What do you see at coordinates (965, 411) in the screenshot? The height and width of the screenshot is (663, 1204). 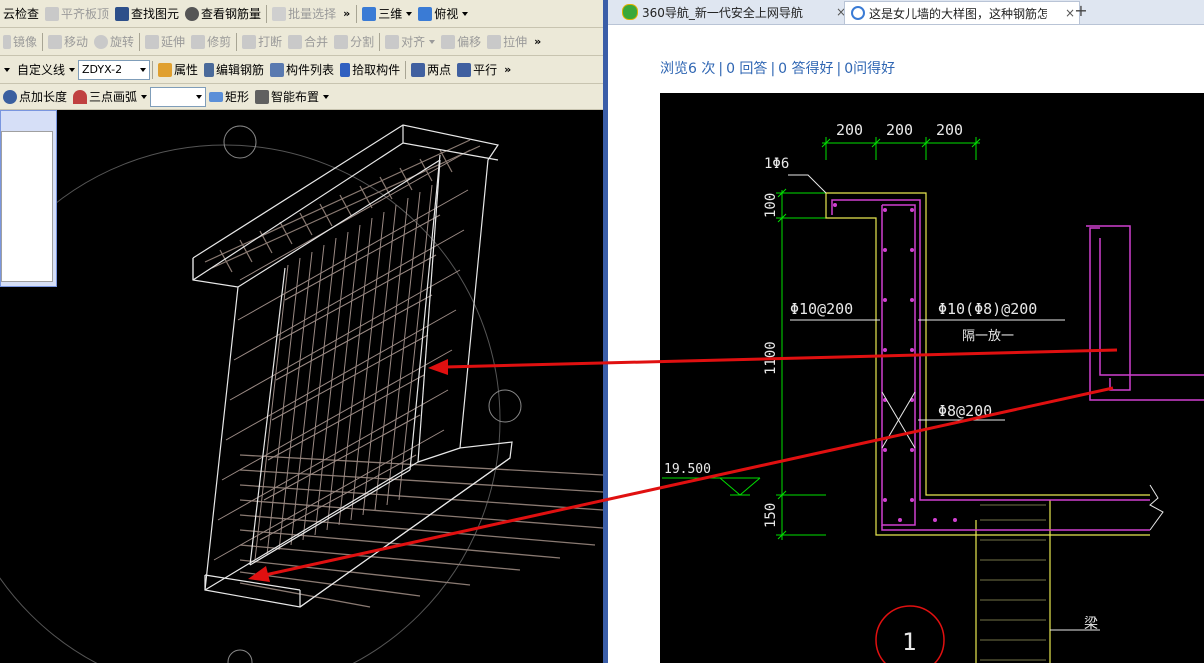 I see `stirrup-label: Φ8@200` at bounding box center [965, 411].